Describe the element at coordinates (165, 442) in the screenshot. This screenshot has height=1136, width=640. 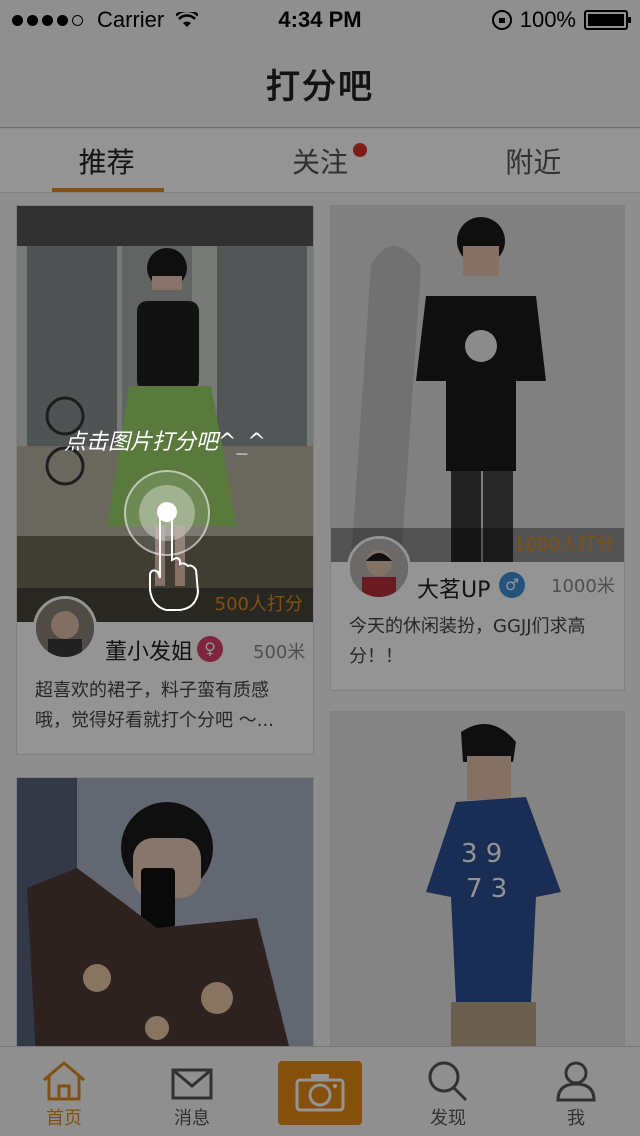
I see `tutorial-hint: 点击图片打分吧^_^` at that location.